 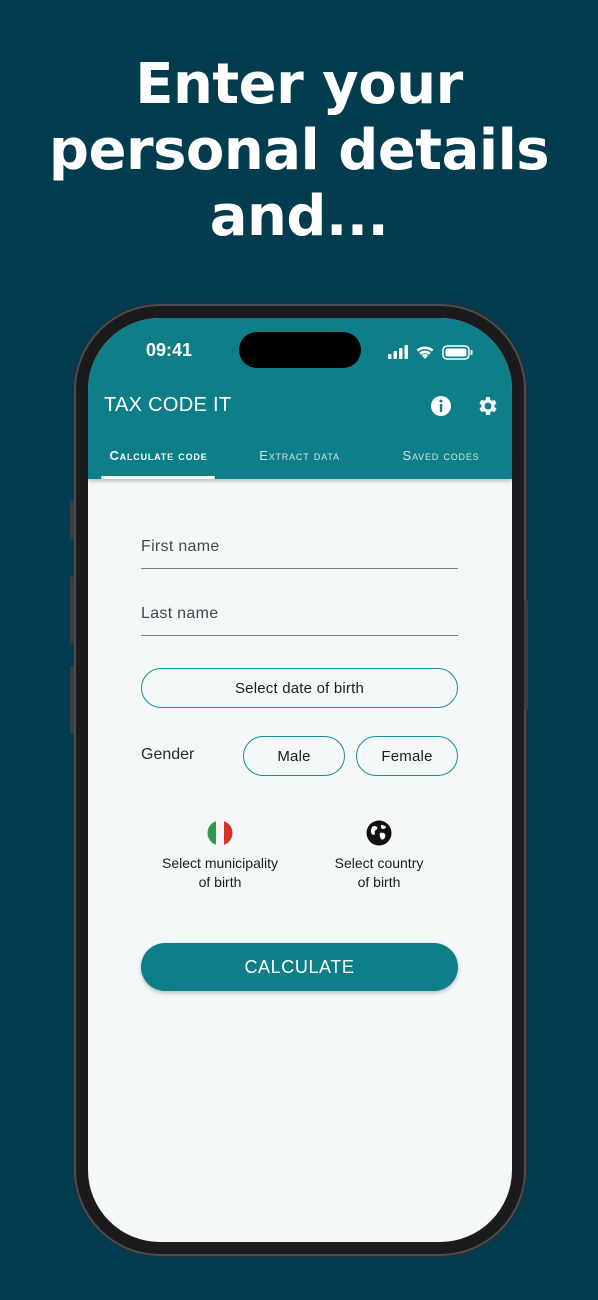 I want to click on wifi-icon, so click(x=425, y=352).